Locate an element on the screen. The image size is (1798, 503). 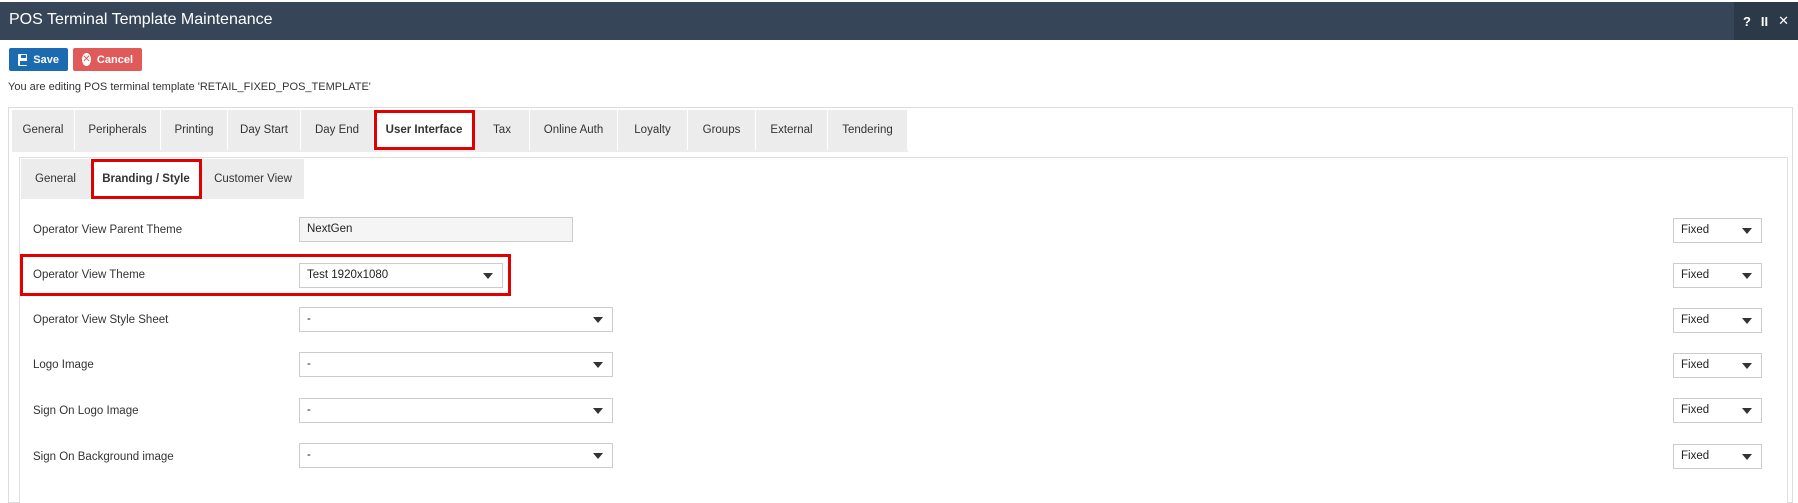
sign-on-background-image-label: Sign On Background image is located at coordinates (103, 457).